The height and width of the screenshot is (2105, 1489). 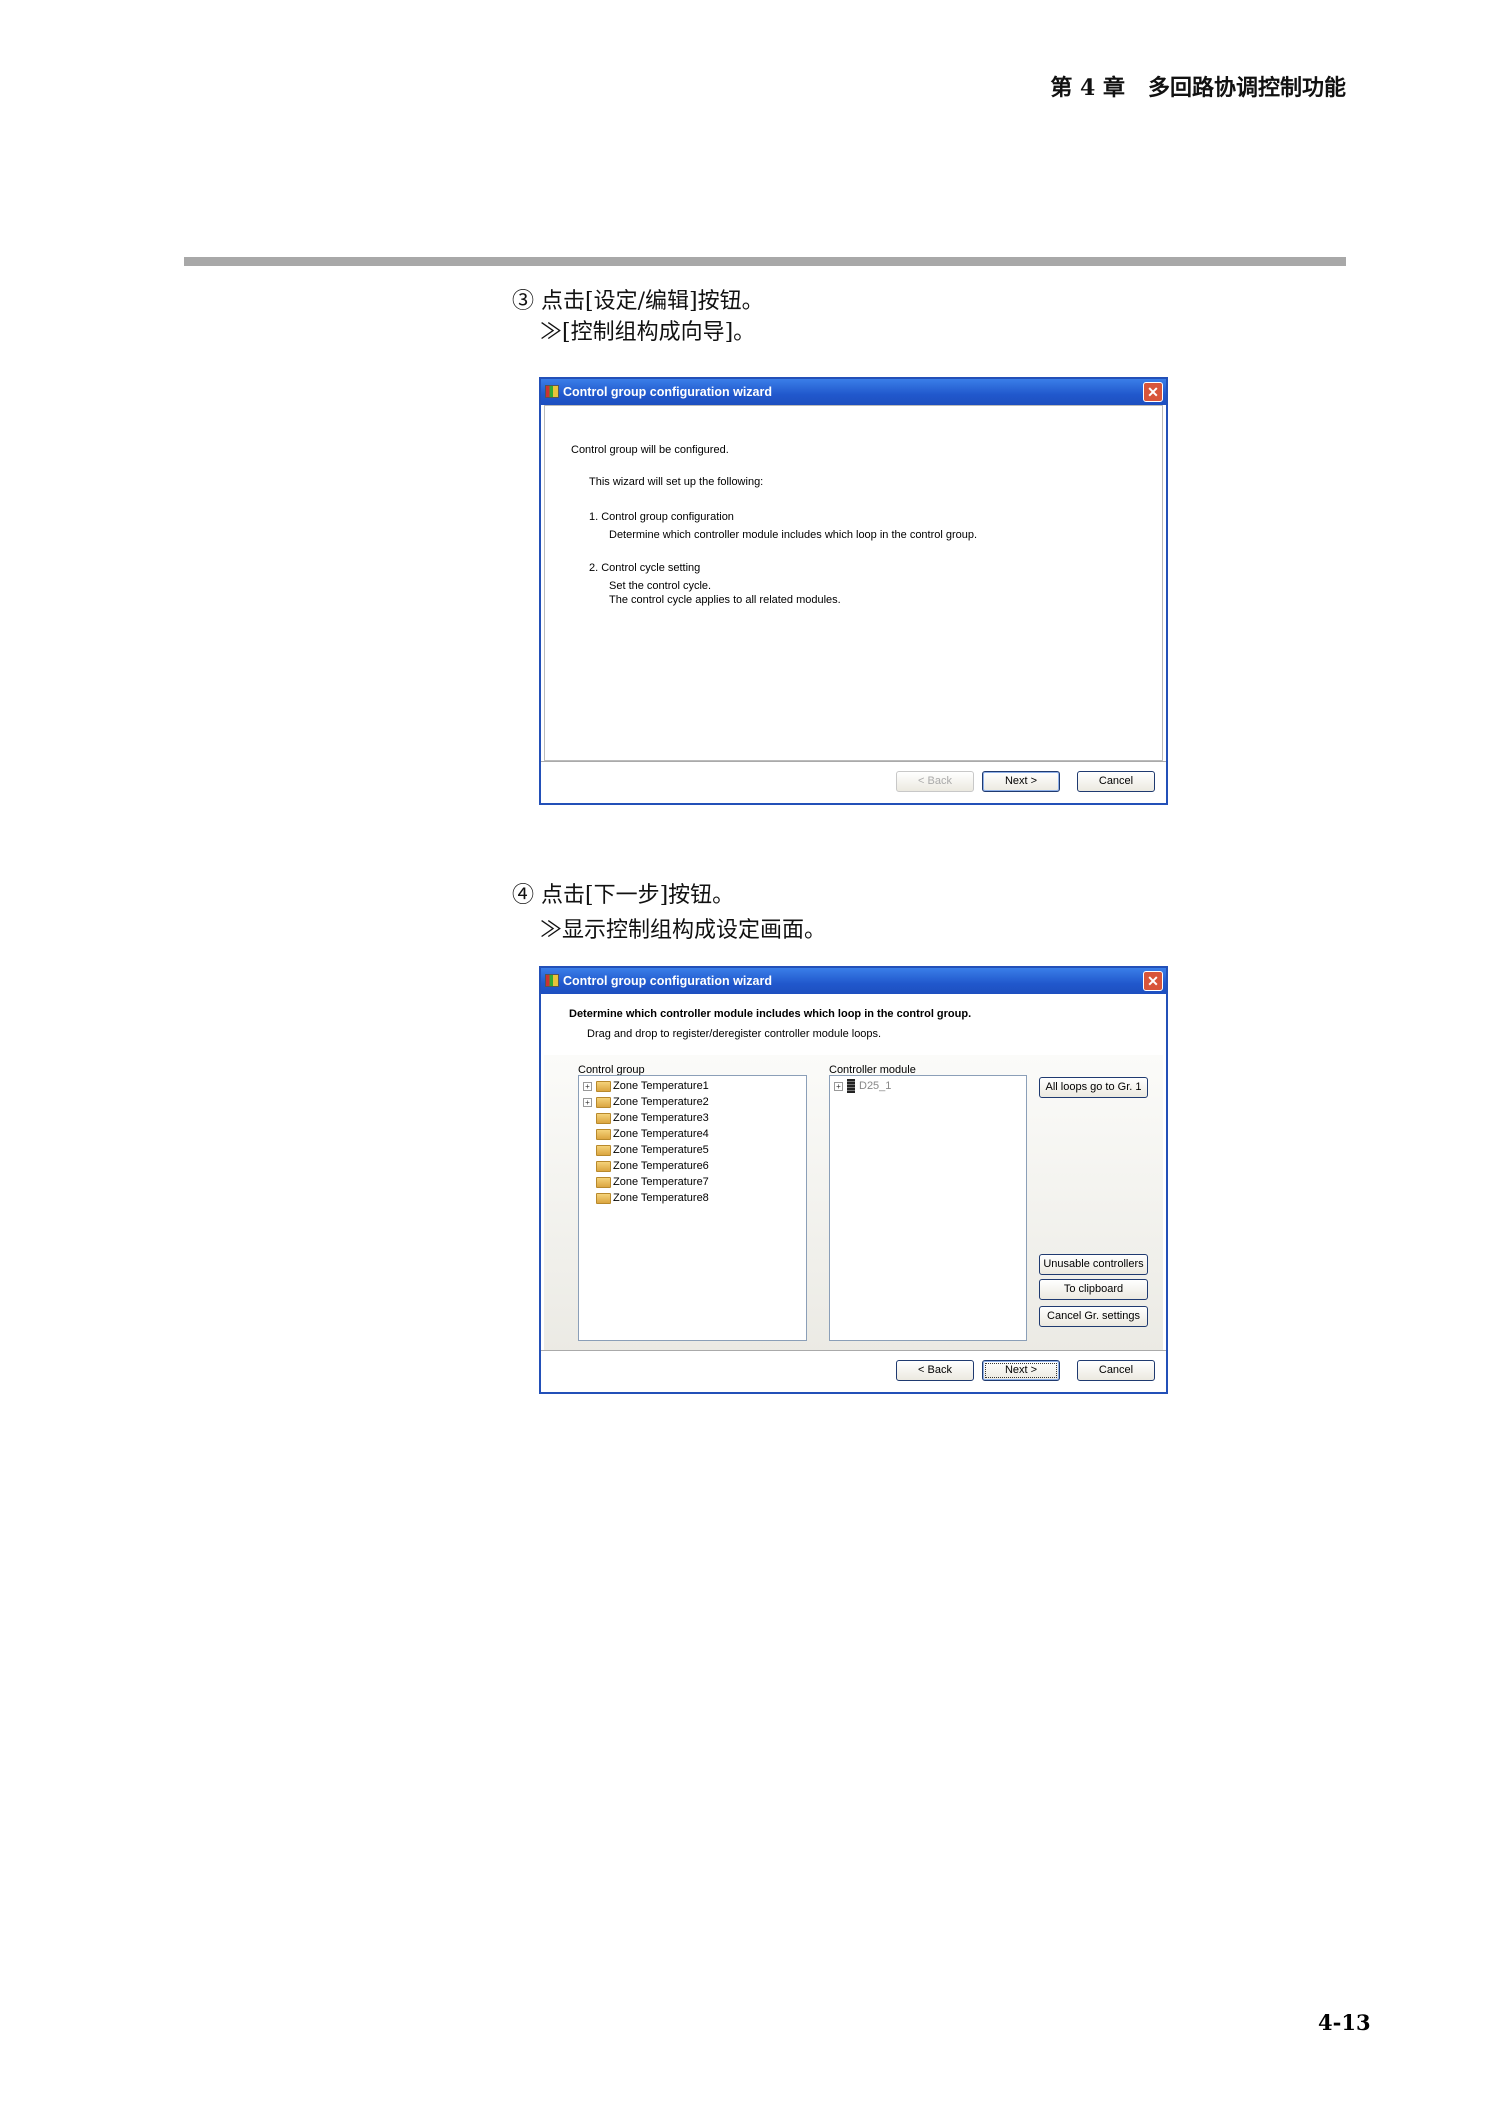 What do you see at coordinates (1093, 1316) in the screenshot?
I see `cancel-group-settings-button: Cancel Gr. settings` at bounding box center [1093, 1316].